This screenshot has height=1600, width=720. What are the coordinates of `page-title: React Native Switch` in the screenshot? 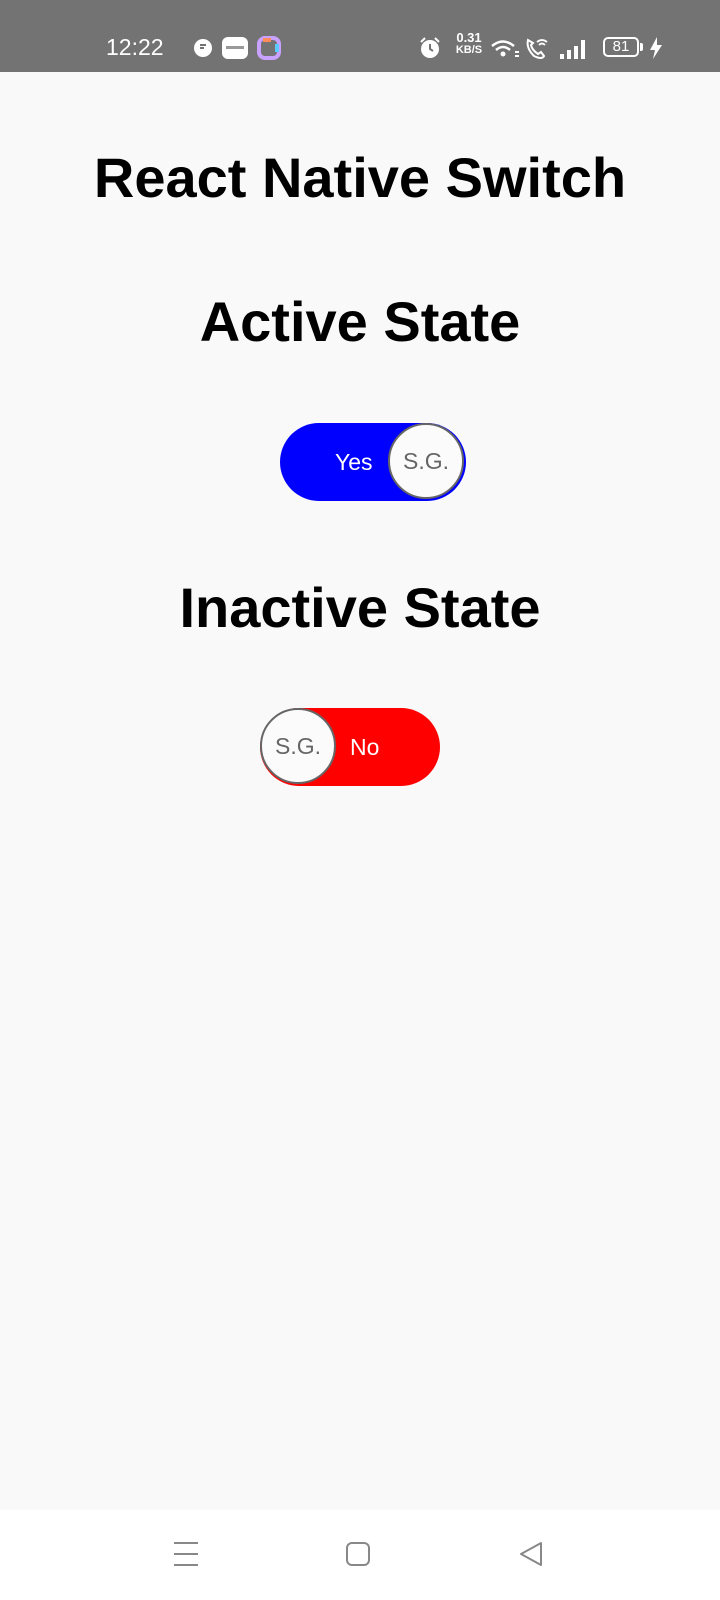 It's located at (360, 177).